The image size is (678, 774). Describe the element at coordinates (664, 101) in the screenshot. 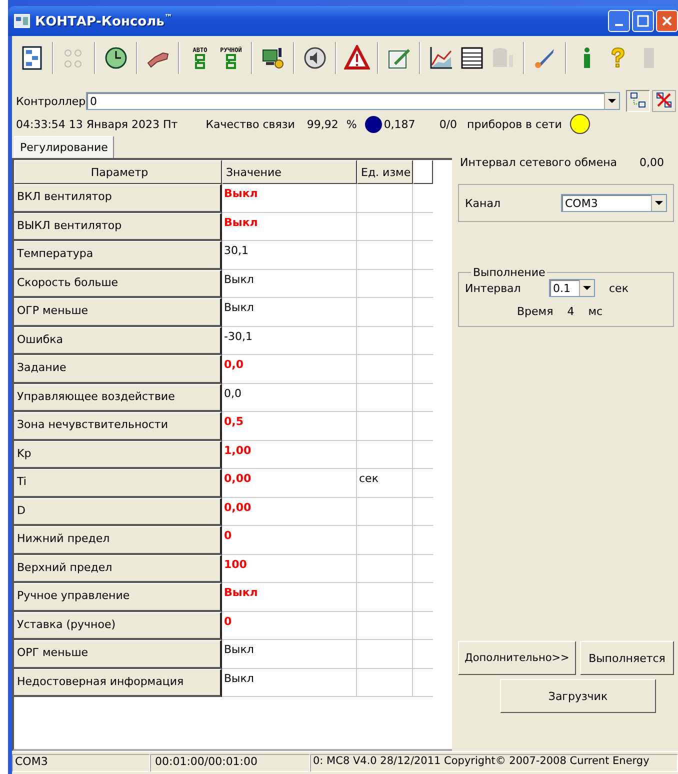

I see `disconnect-icon` at that location.